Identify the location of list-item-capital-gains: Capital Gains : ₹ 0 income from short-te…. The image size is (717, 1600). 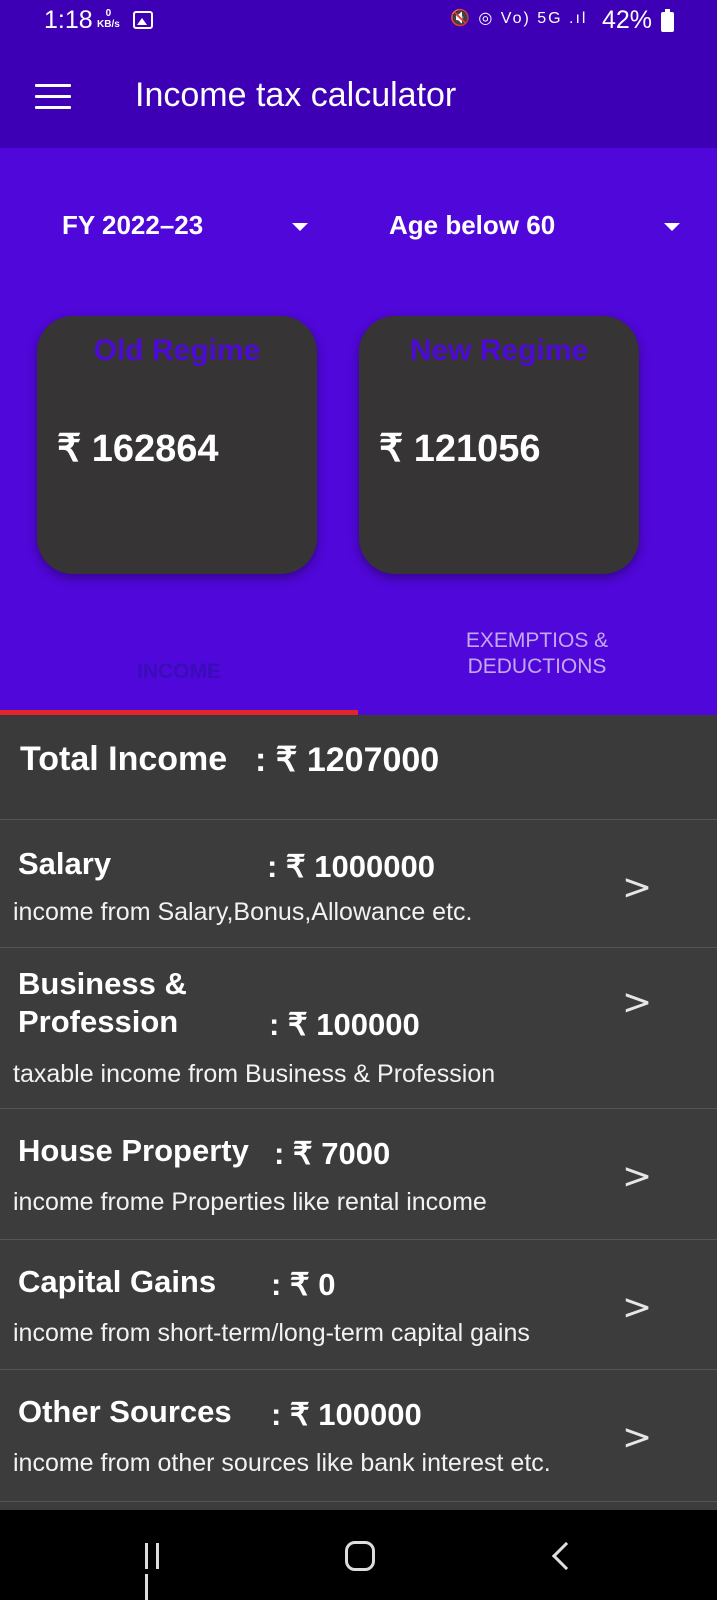
(358, 1305).